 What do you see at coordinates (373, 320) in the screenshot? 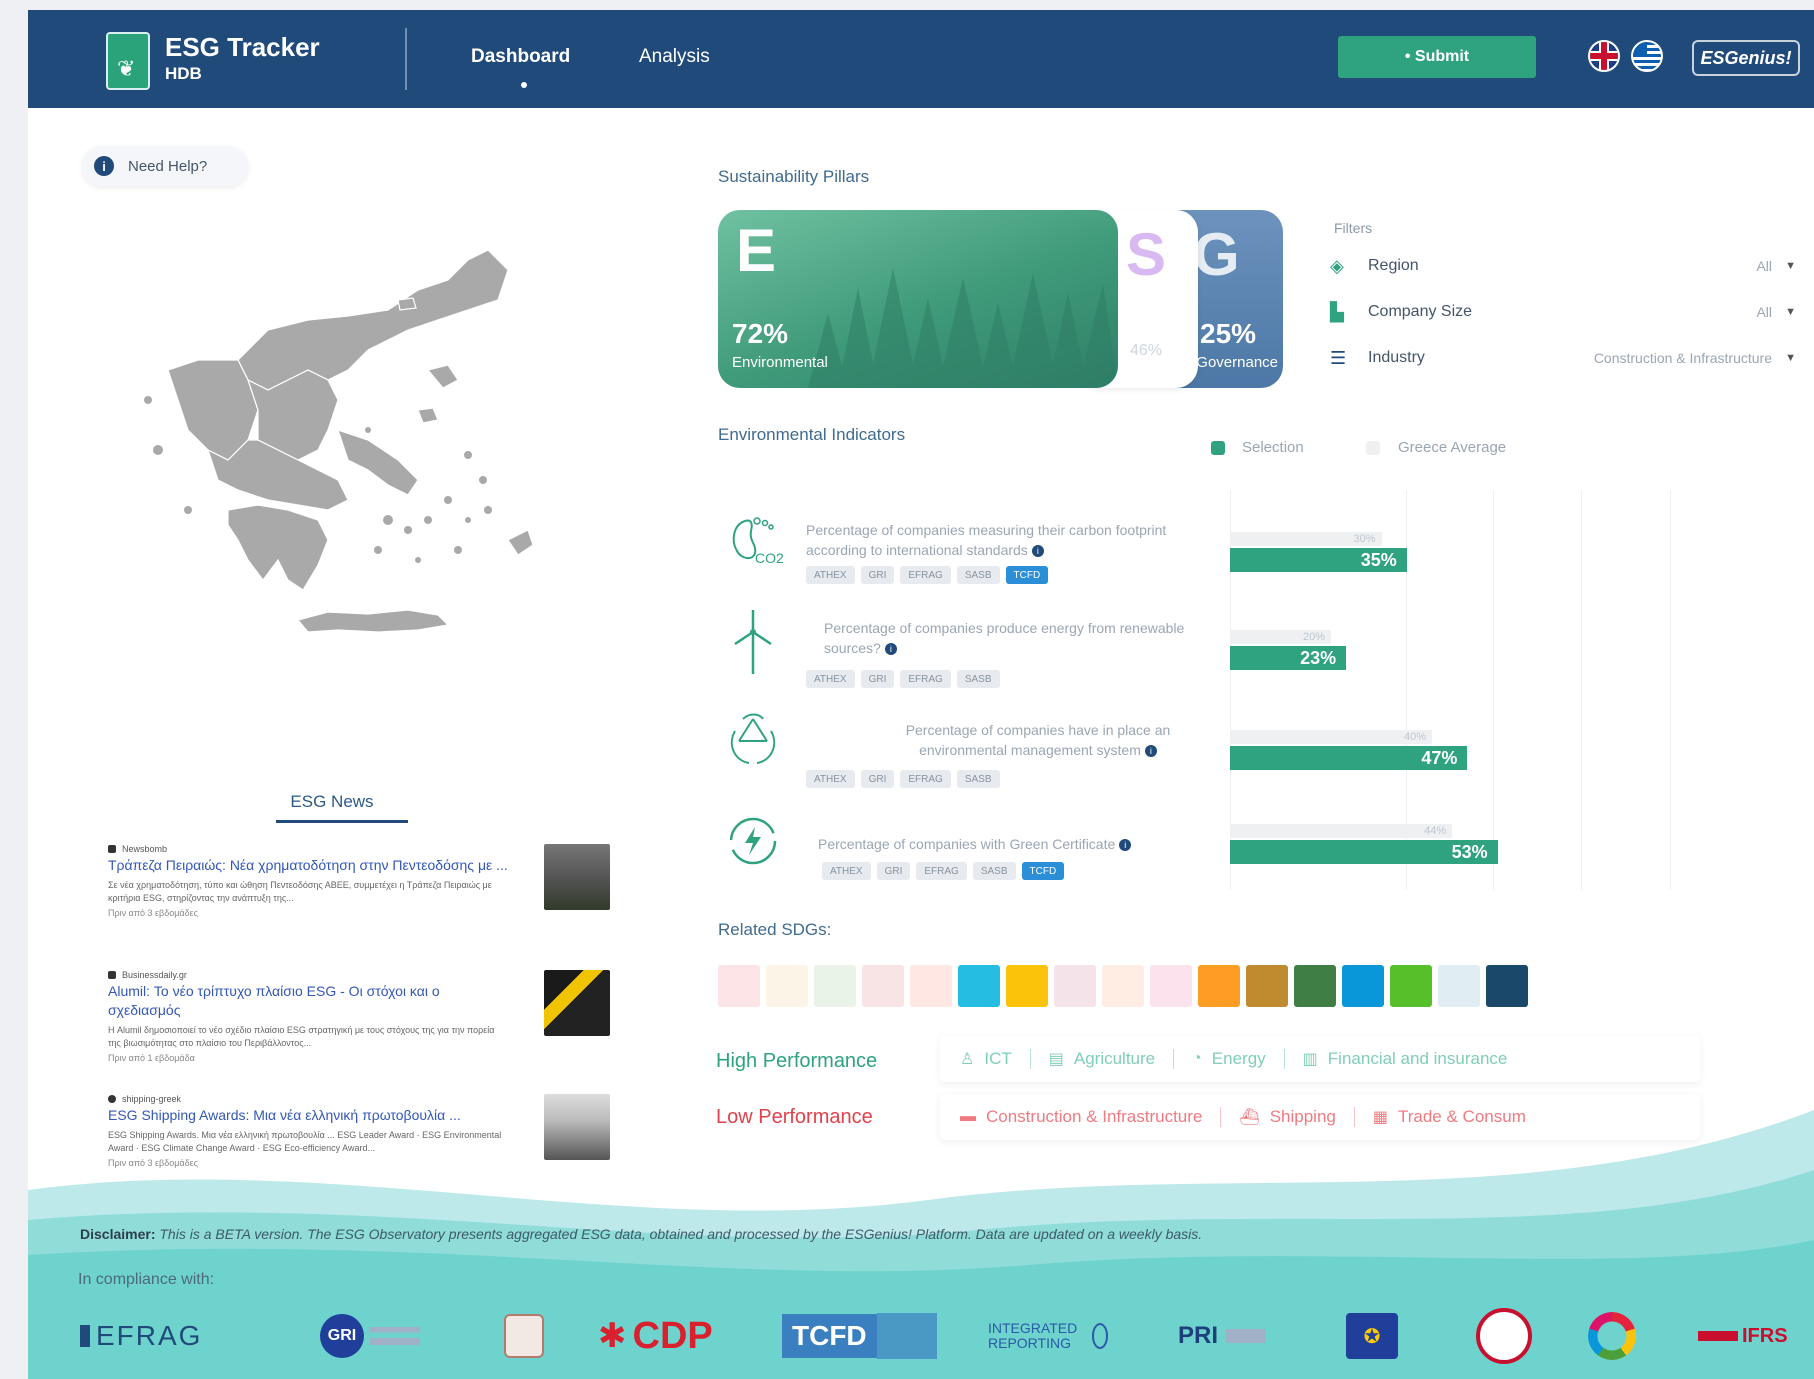
I see `map-region-north` at bounding box center [373, 320].